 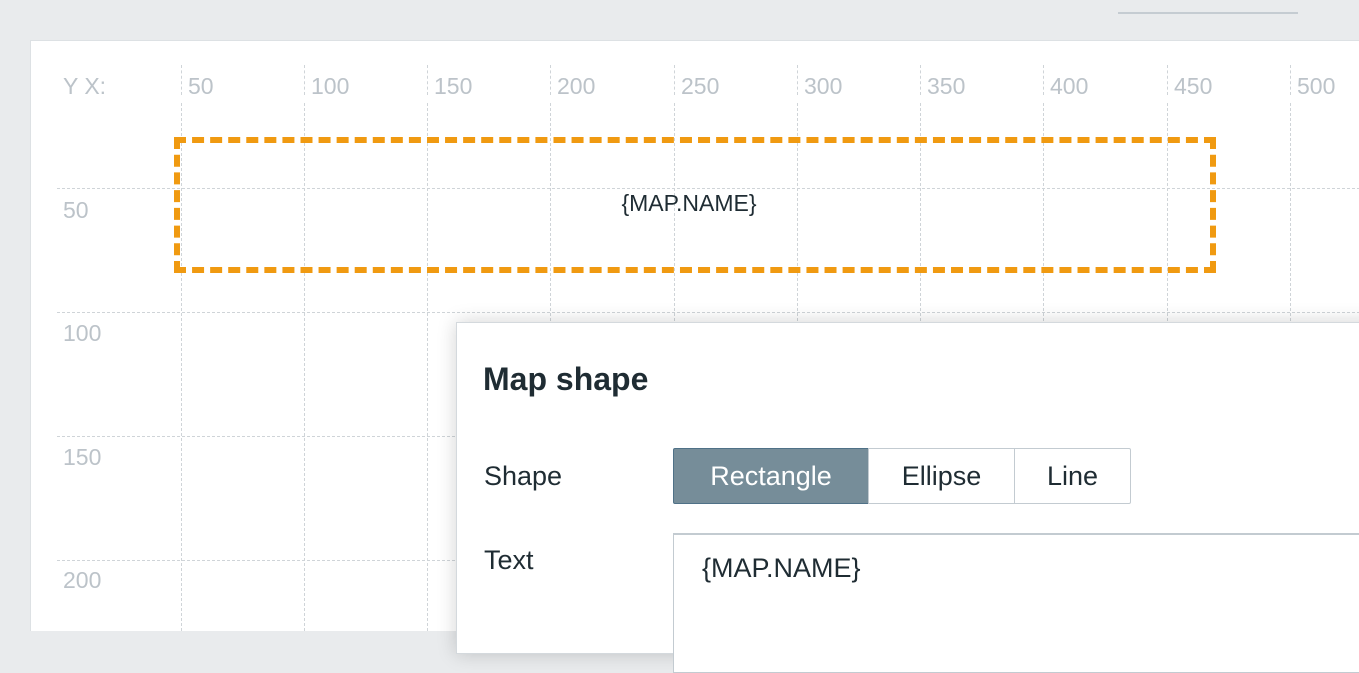 I want to click on x-axis-tick: 100, so click(x=330, y=86).